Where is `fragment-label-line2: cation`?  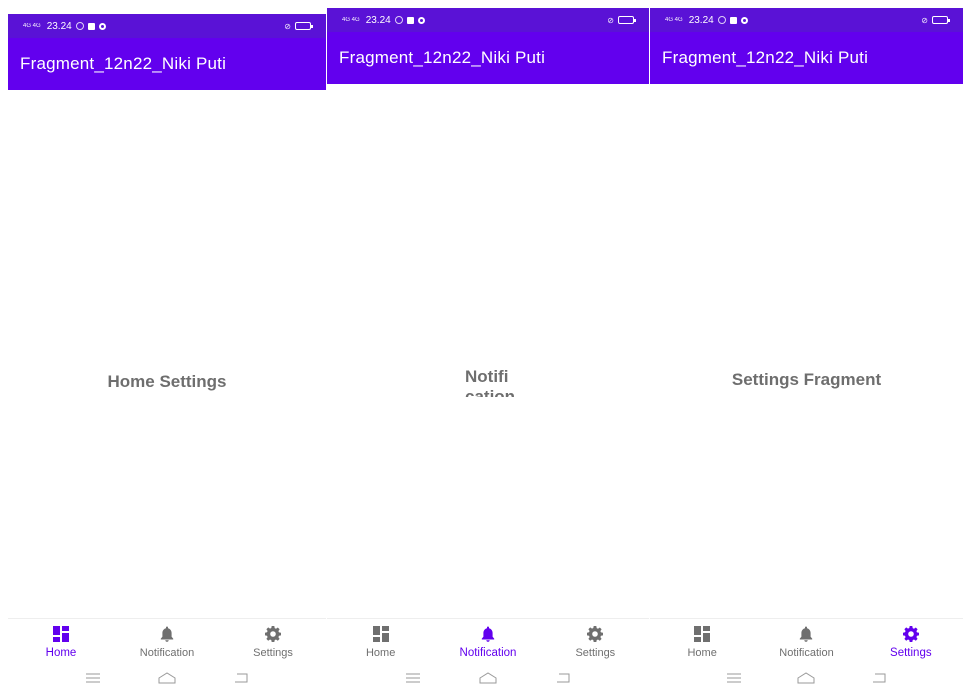
fragment-label-line2: cation is located at coordinates (490, 392).